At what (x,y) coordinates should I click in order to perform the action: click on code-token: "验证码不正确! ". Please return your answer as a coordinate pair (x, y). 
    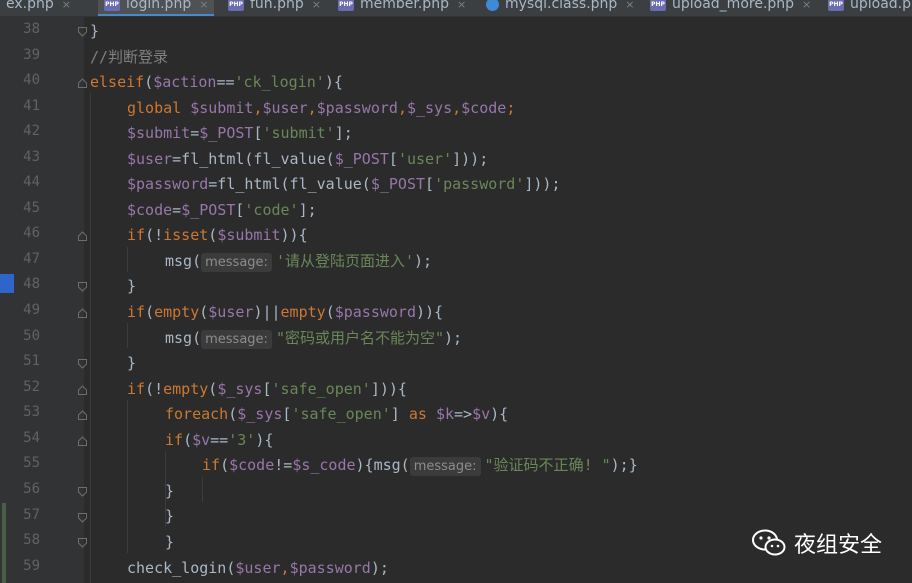
    Looking at the image, I should click on (547, 465).